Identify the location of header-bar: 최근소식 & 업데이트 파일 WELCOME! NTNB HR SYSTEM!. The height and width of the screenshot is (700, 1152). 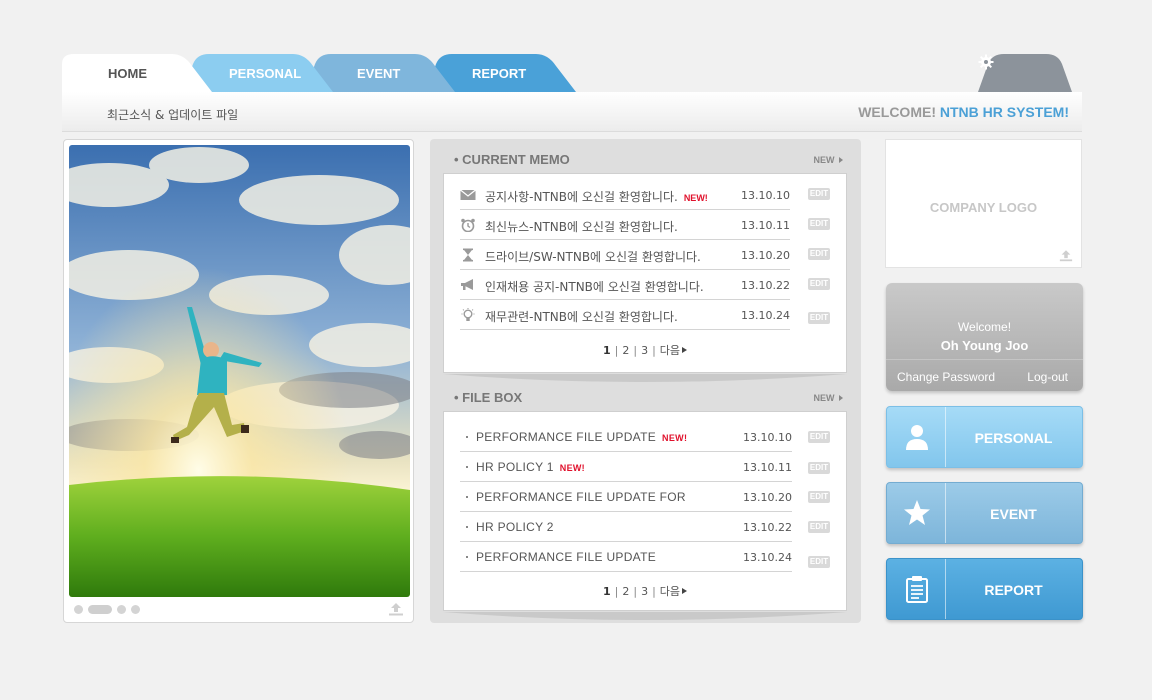
(572, 112).